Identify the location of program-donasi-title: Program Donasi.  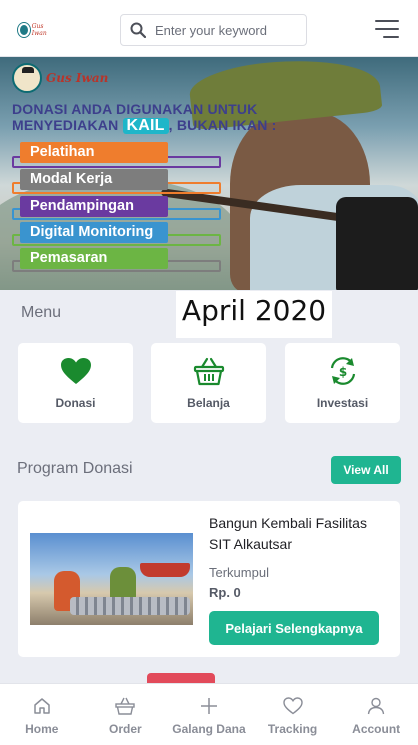
(75, 468).